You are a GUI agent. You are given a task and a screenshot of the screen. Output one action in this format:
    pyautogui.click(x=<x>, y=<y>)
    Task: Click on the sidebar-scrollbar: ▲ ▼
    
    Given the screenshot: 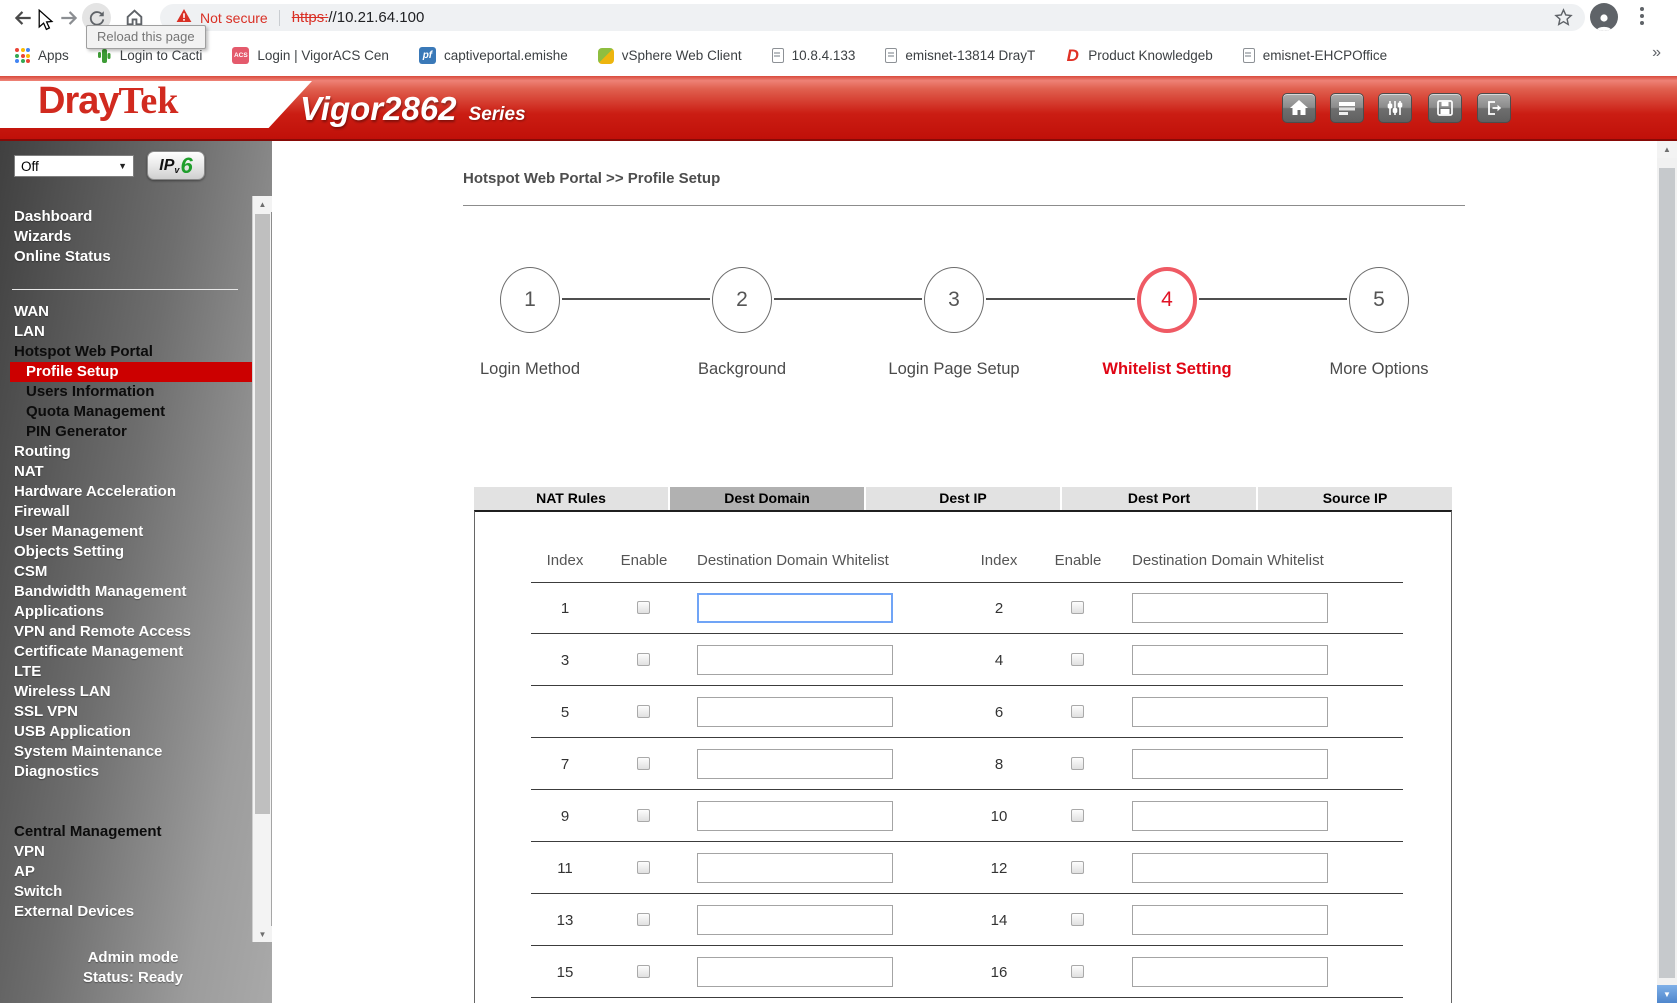 What is the action you would take?
    pyautogui.click(x=262, y=569)
    